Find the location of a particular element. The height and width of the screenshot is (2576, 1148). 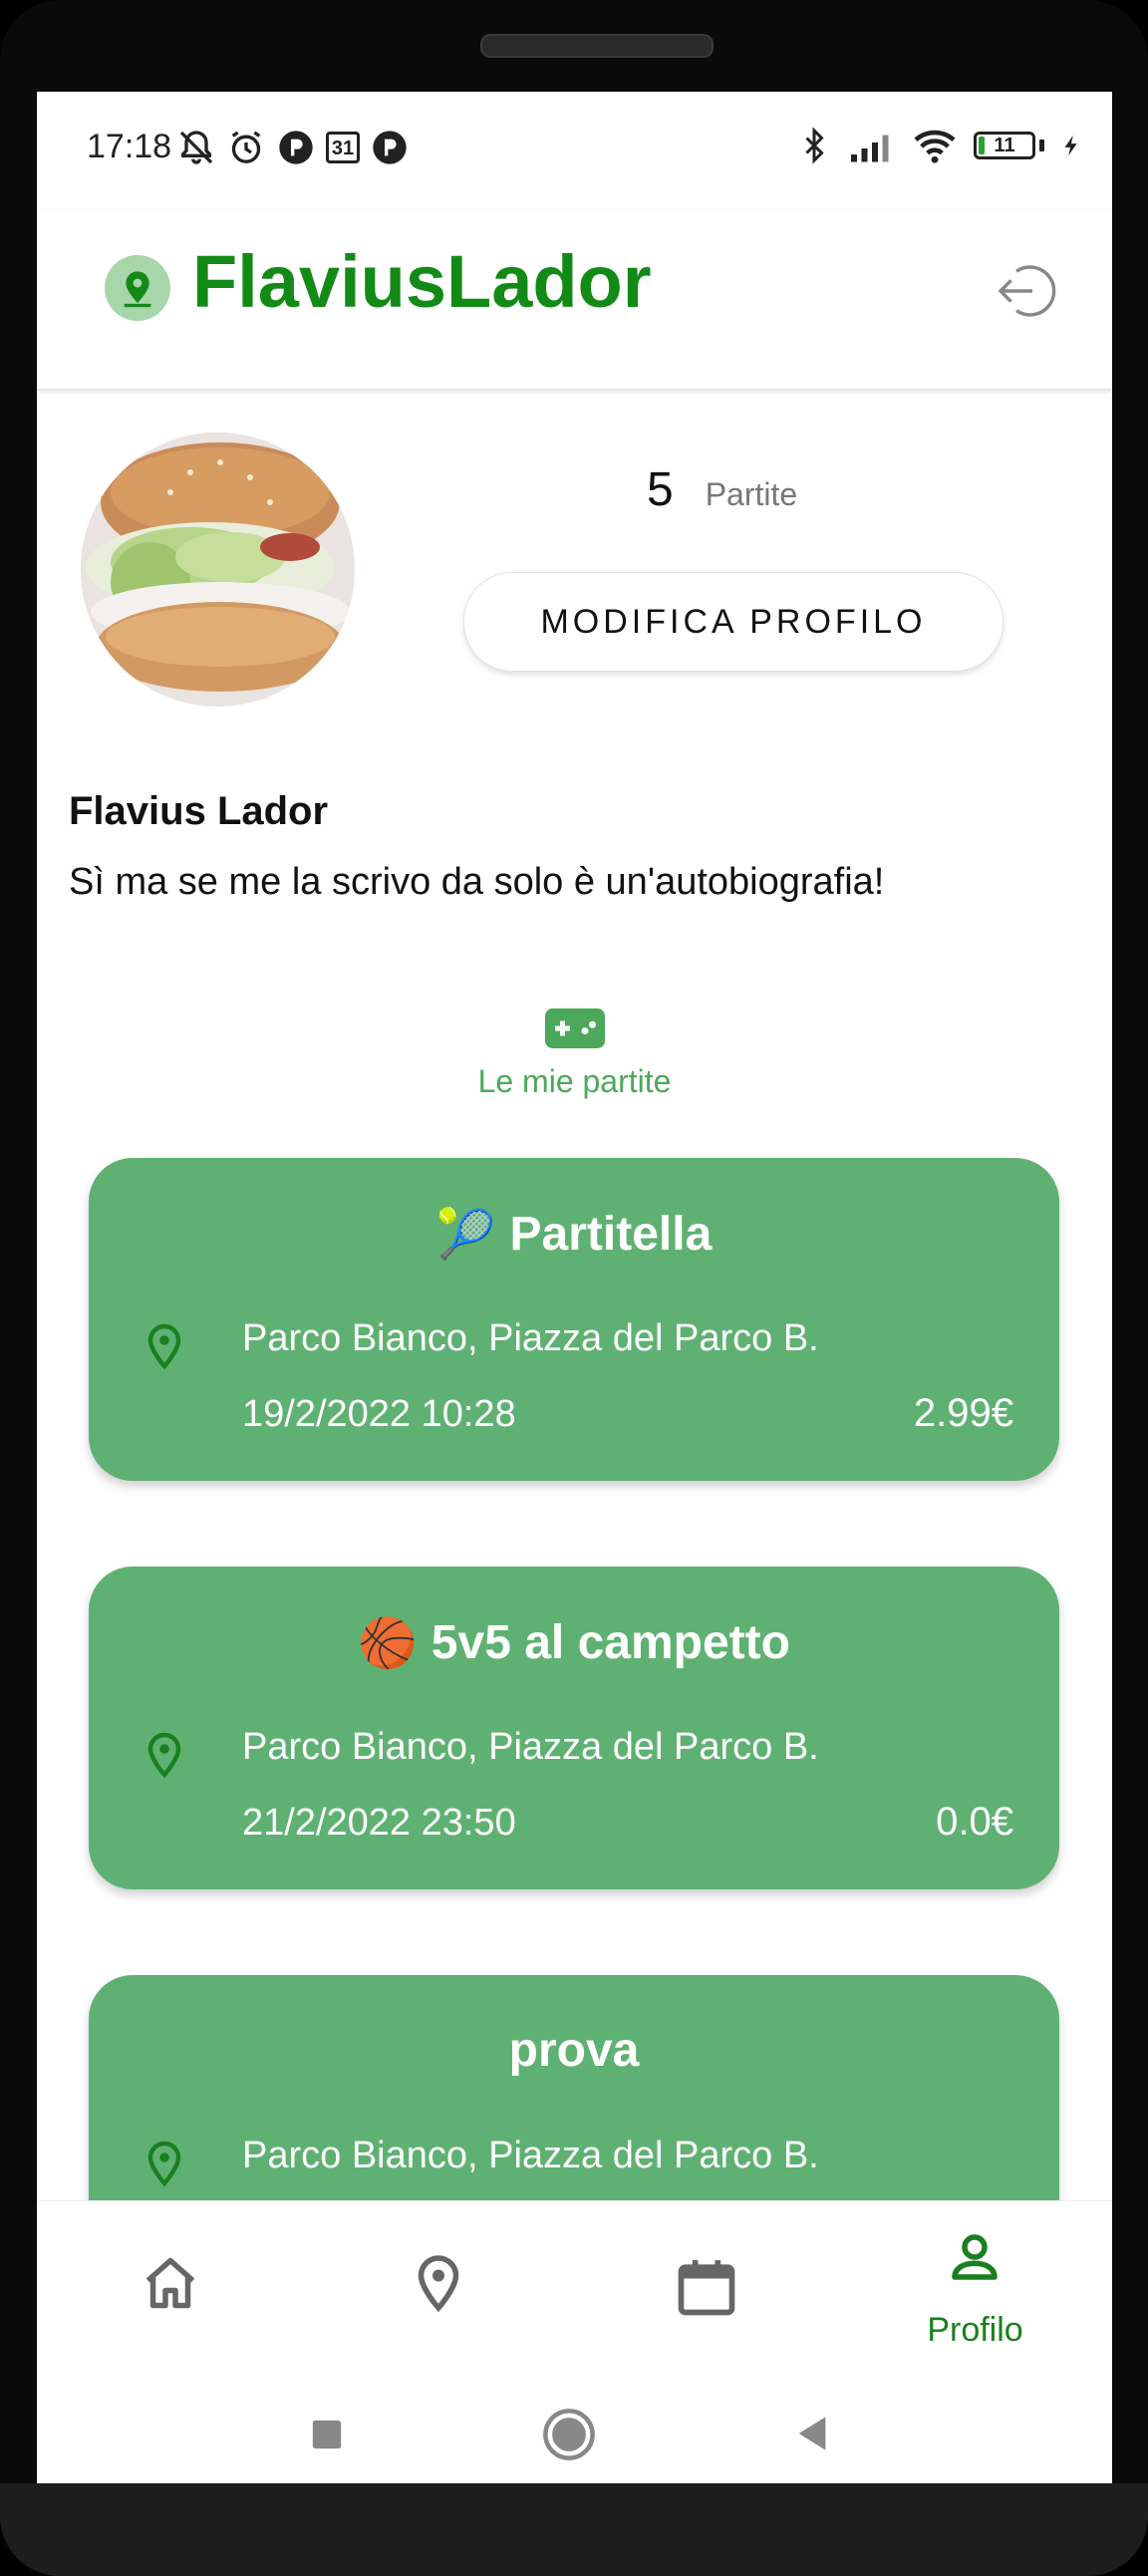

charging-icon is located at coordinates (1070, 145).